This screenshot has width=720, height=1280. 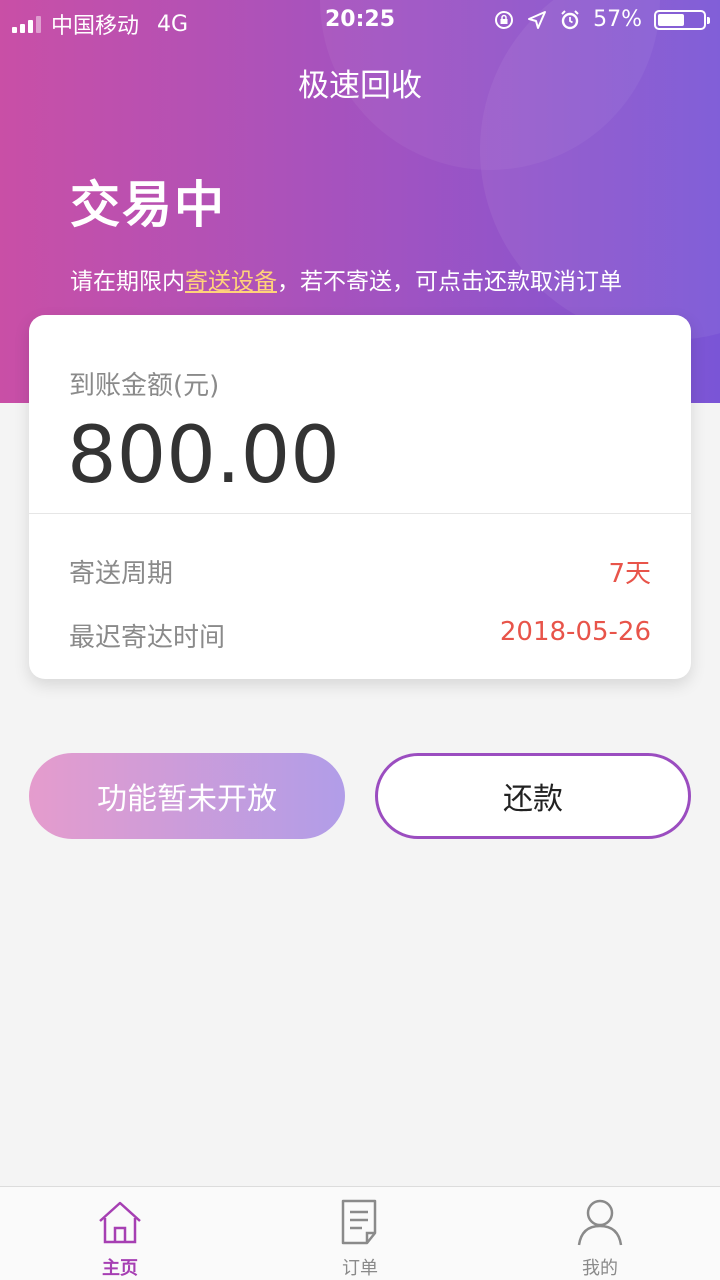 I want to click on alarm-icon, so click(x=570, y=19).